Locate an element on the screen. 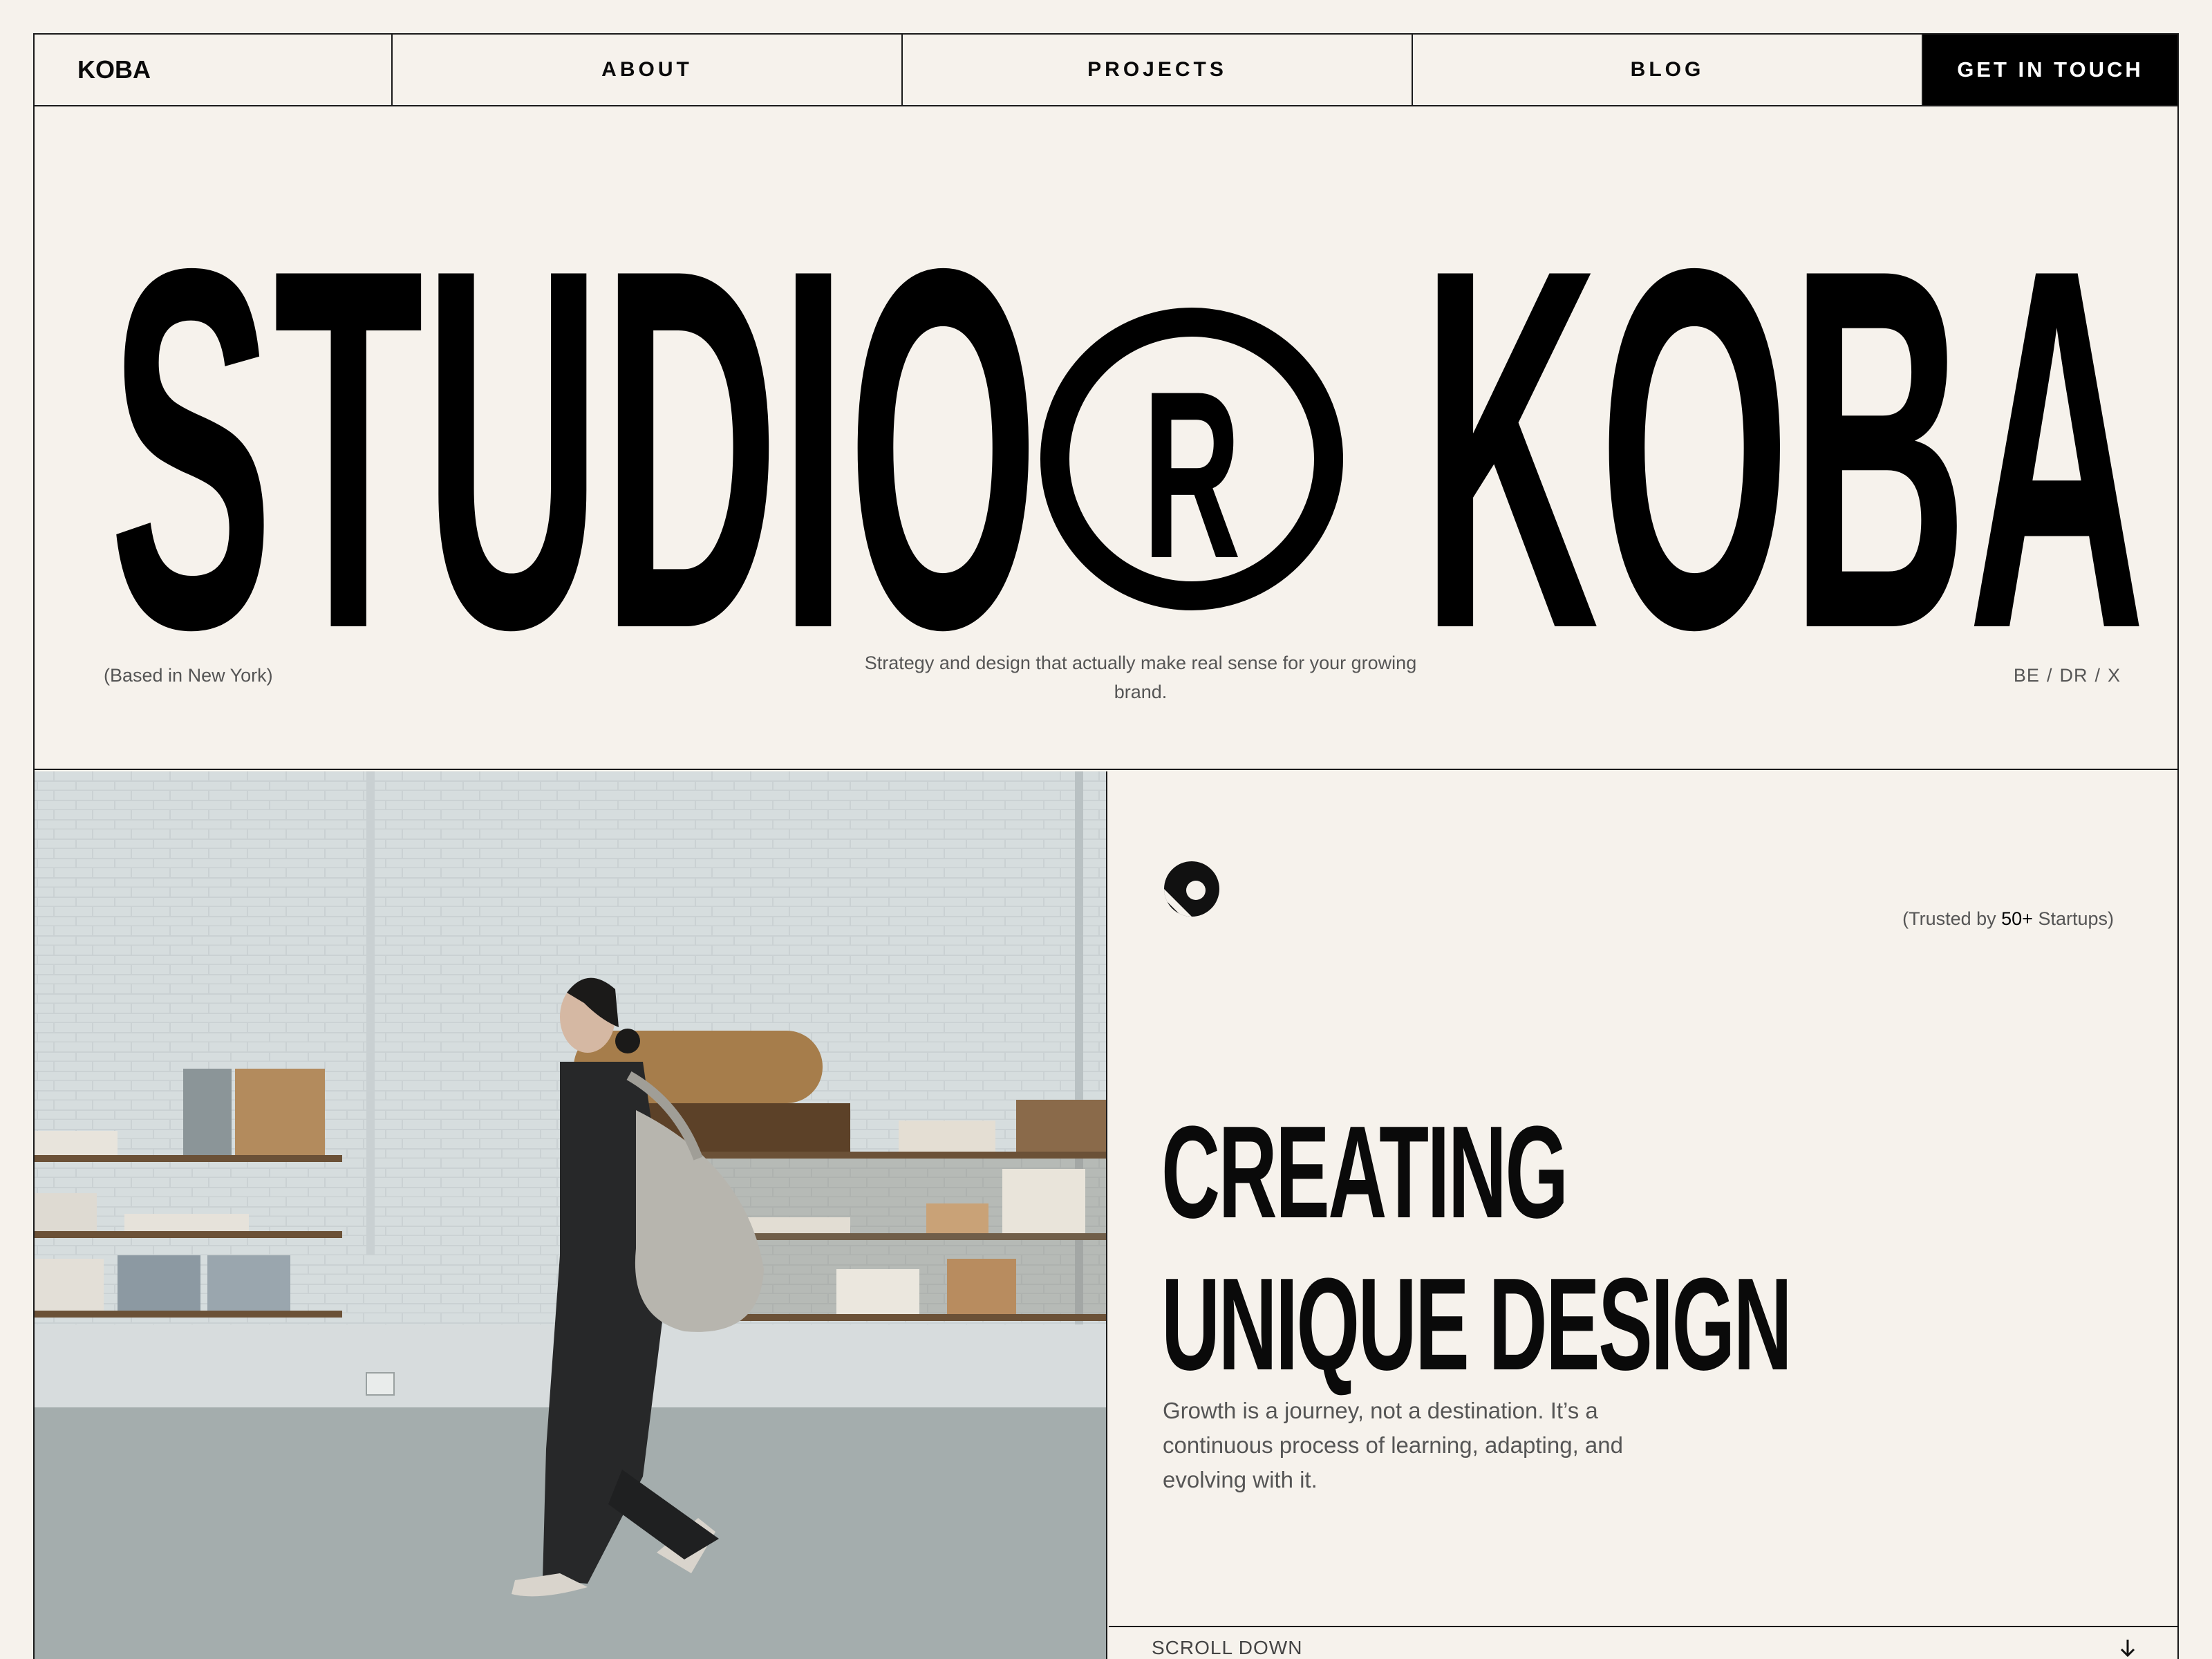 The height and width of the screenshot is (1659, 2212). arrow-down-icon is located at coordinates (2127, 1649).